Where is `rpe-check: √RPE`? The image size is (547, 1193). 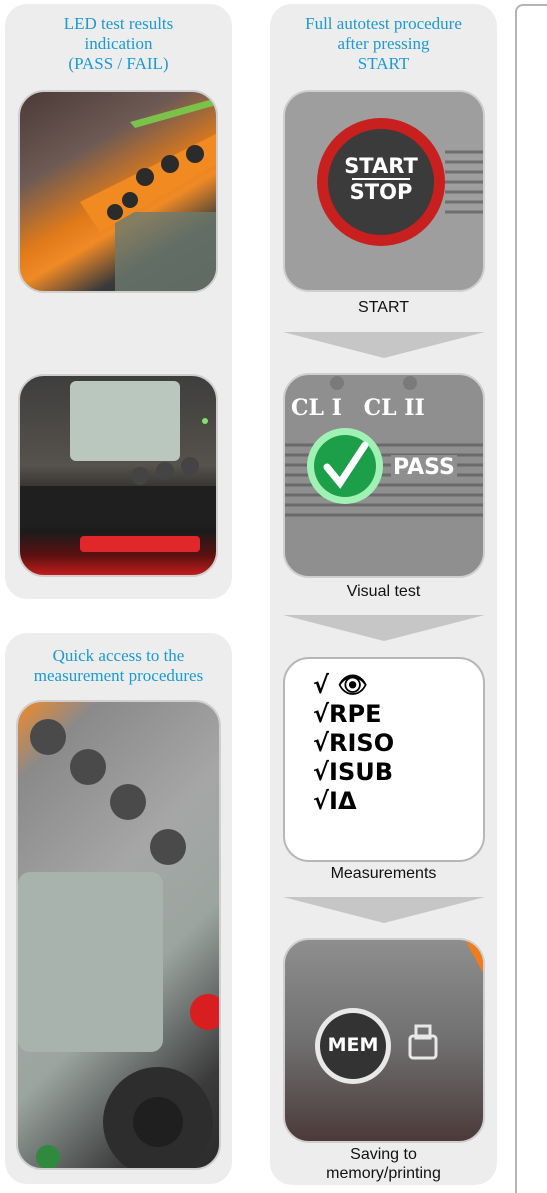
rpe-check: √RPE is located at coordinates (347, 714).